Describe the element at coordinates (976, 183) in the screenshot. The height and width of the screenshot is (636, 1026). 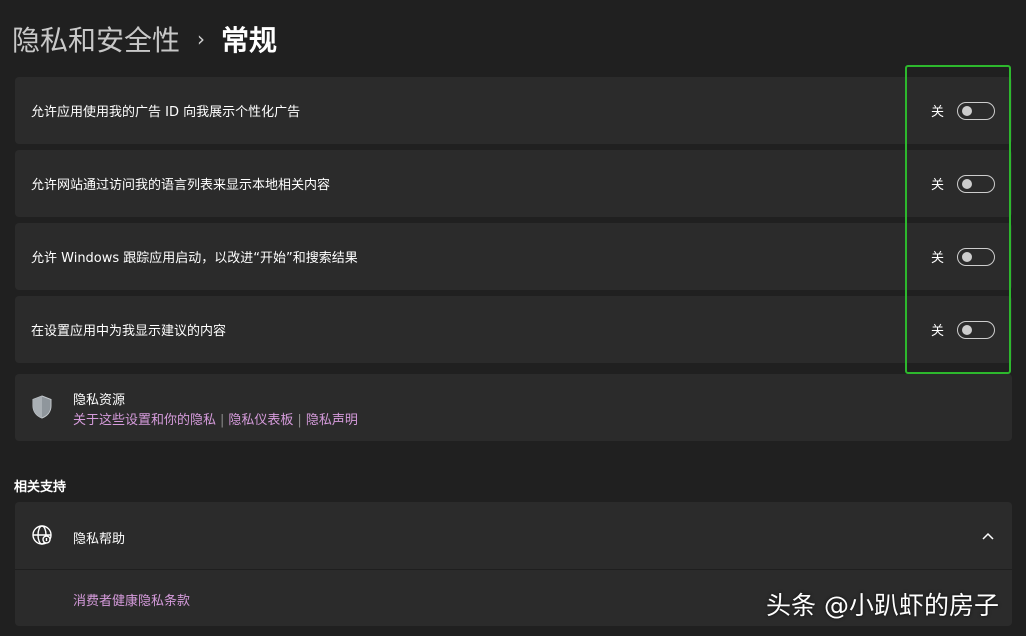
I see `language-list-toggle` at that location.